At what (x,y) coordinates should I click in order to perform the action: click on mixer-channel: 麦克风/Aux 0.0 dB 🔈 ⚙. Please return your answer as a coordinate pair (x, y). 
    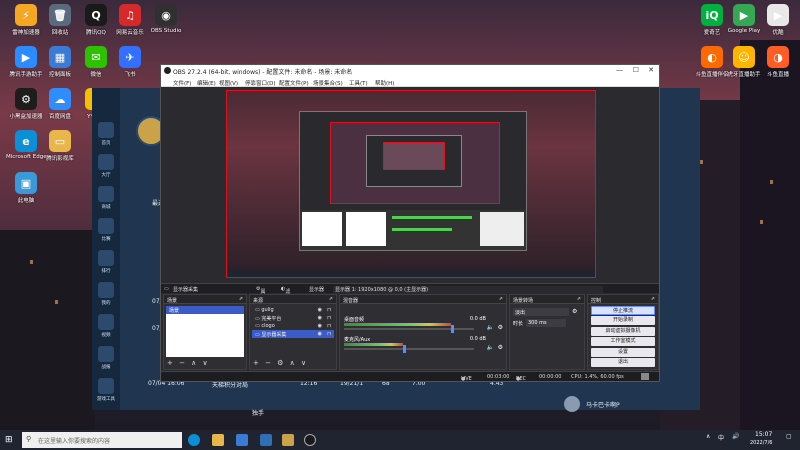
    Looking at the image, I should click on (423, 346).